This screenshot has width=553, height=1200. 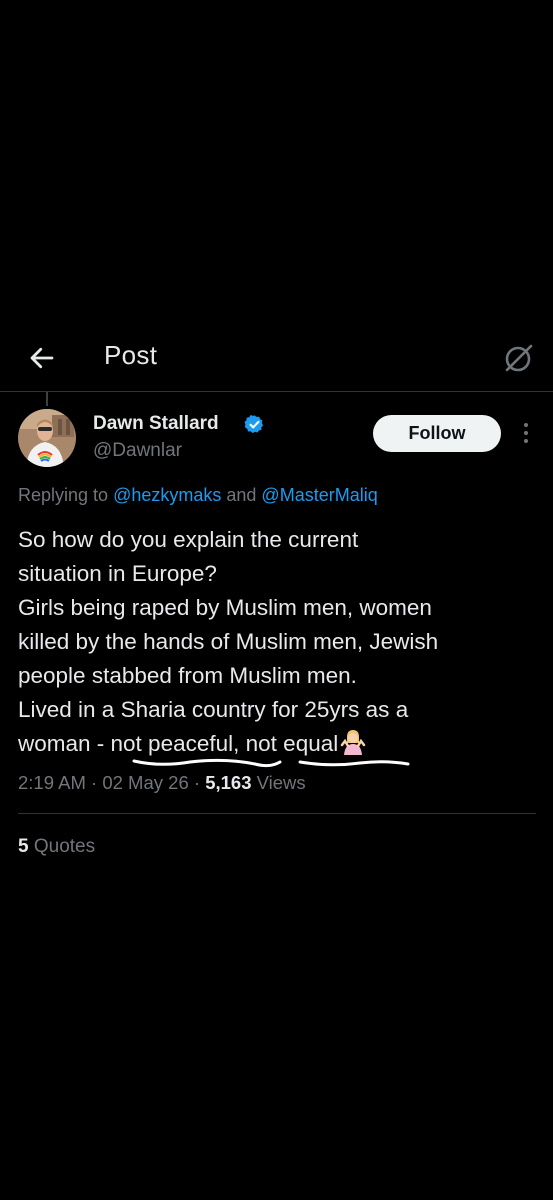 What do you see at coordinates (278, 782) in the screenshot?
I see `views-label: Views` at bounding box center [278, 782].